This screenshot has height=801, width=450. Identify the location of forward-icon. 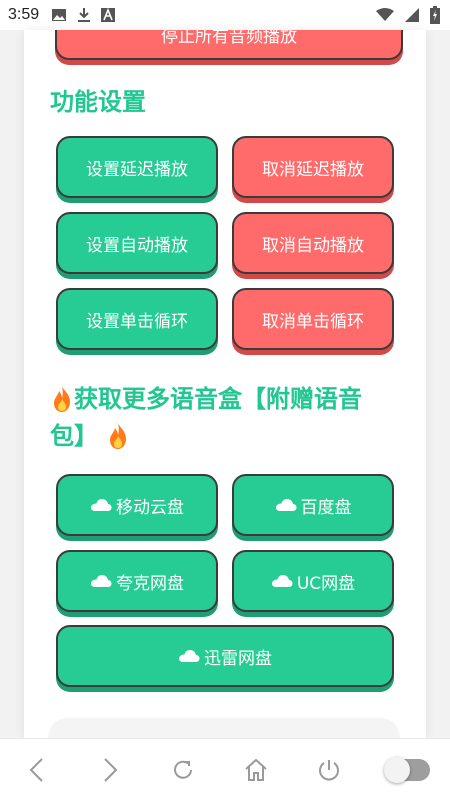
(110, 770).